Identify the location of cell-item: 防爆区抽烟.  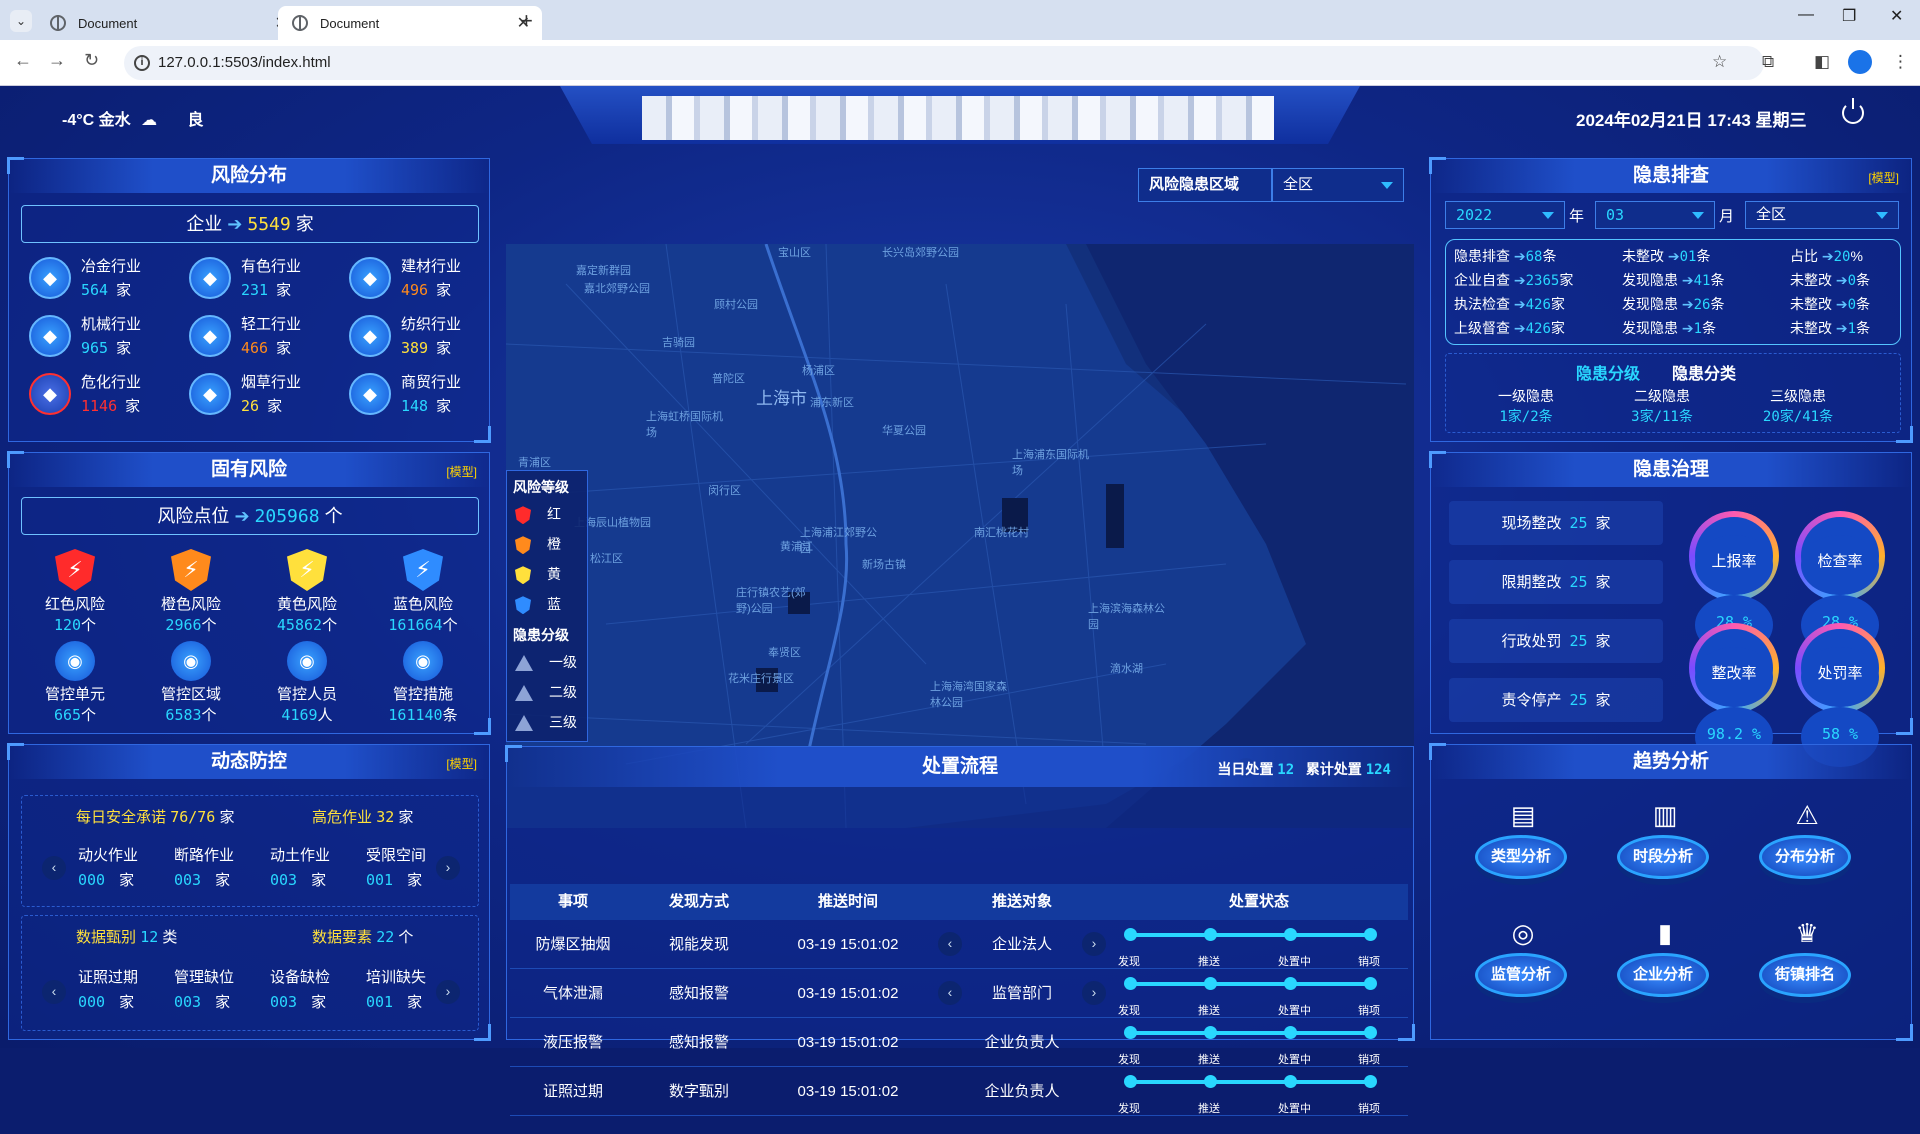
(573, 944).